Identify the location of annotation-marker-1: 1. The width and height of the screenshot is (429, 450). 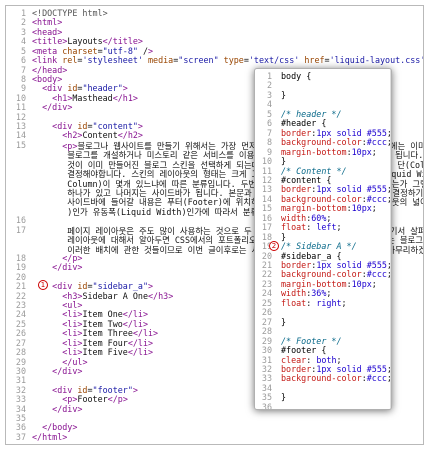
(43, 285).